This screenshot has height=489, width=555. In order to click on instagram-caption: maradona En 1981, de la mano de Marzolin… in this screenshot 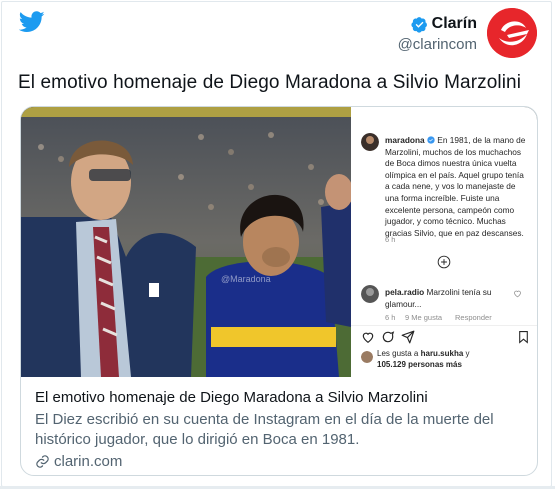, I will do `click(456, 187)`.